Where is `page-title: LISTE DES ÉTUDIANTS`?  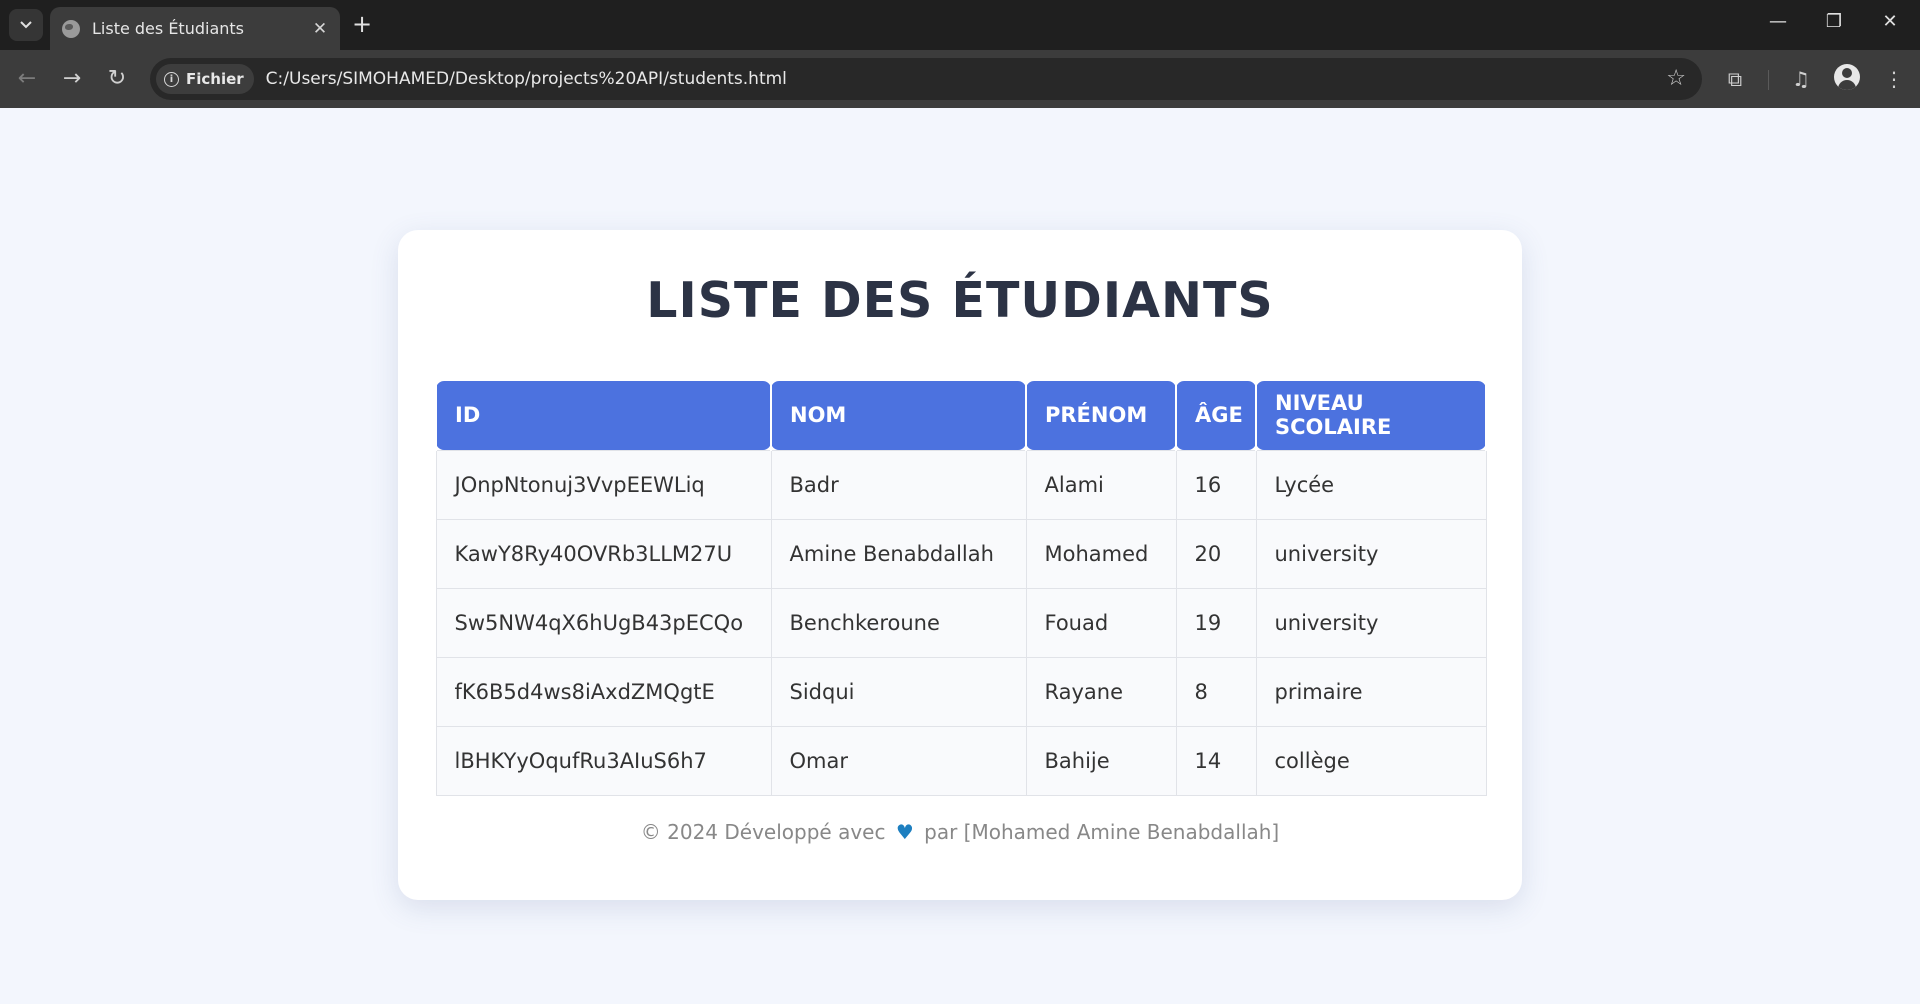 page-title: LISTE DES ÉTUDIANTS is located at coordinates (960, 300).